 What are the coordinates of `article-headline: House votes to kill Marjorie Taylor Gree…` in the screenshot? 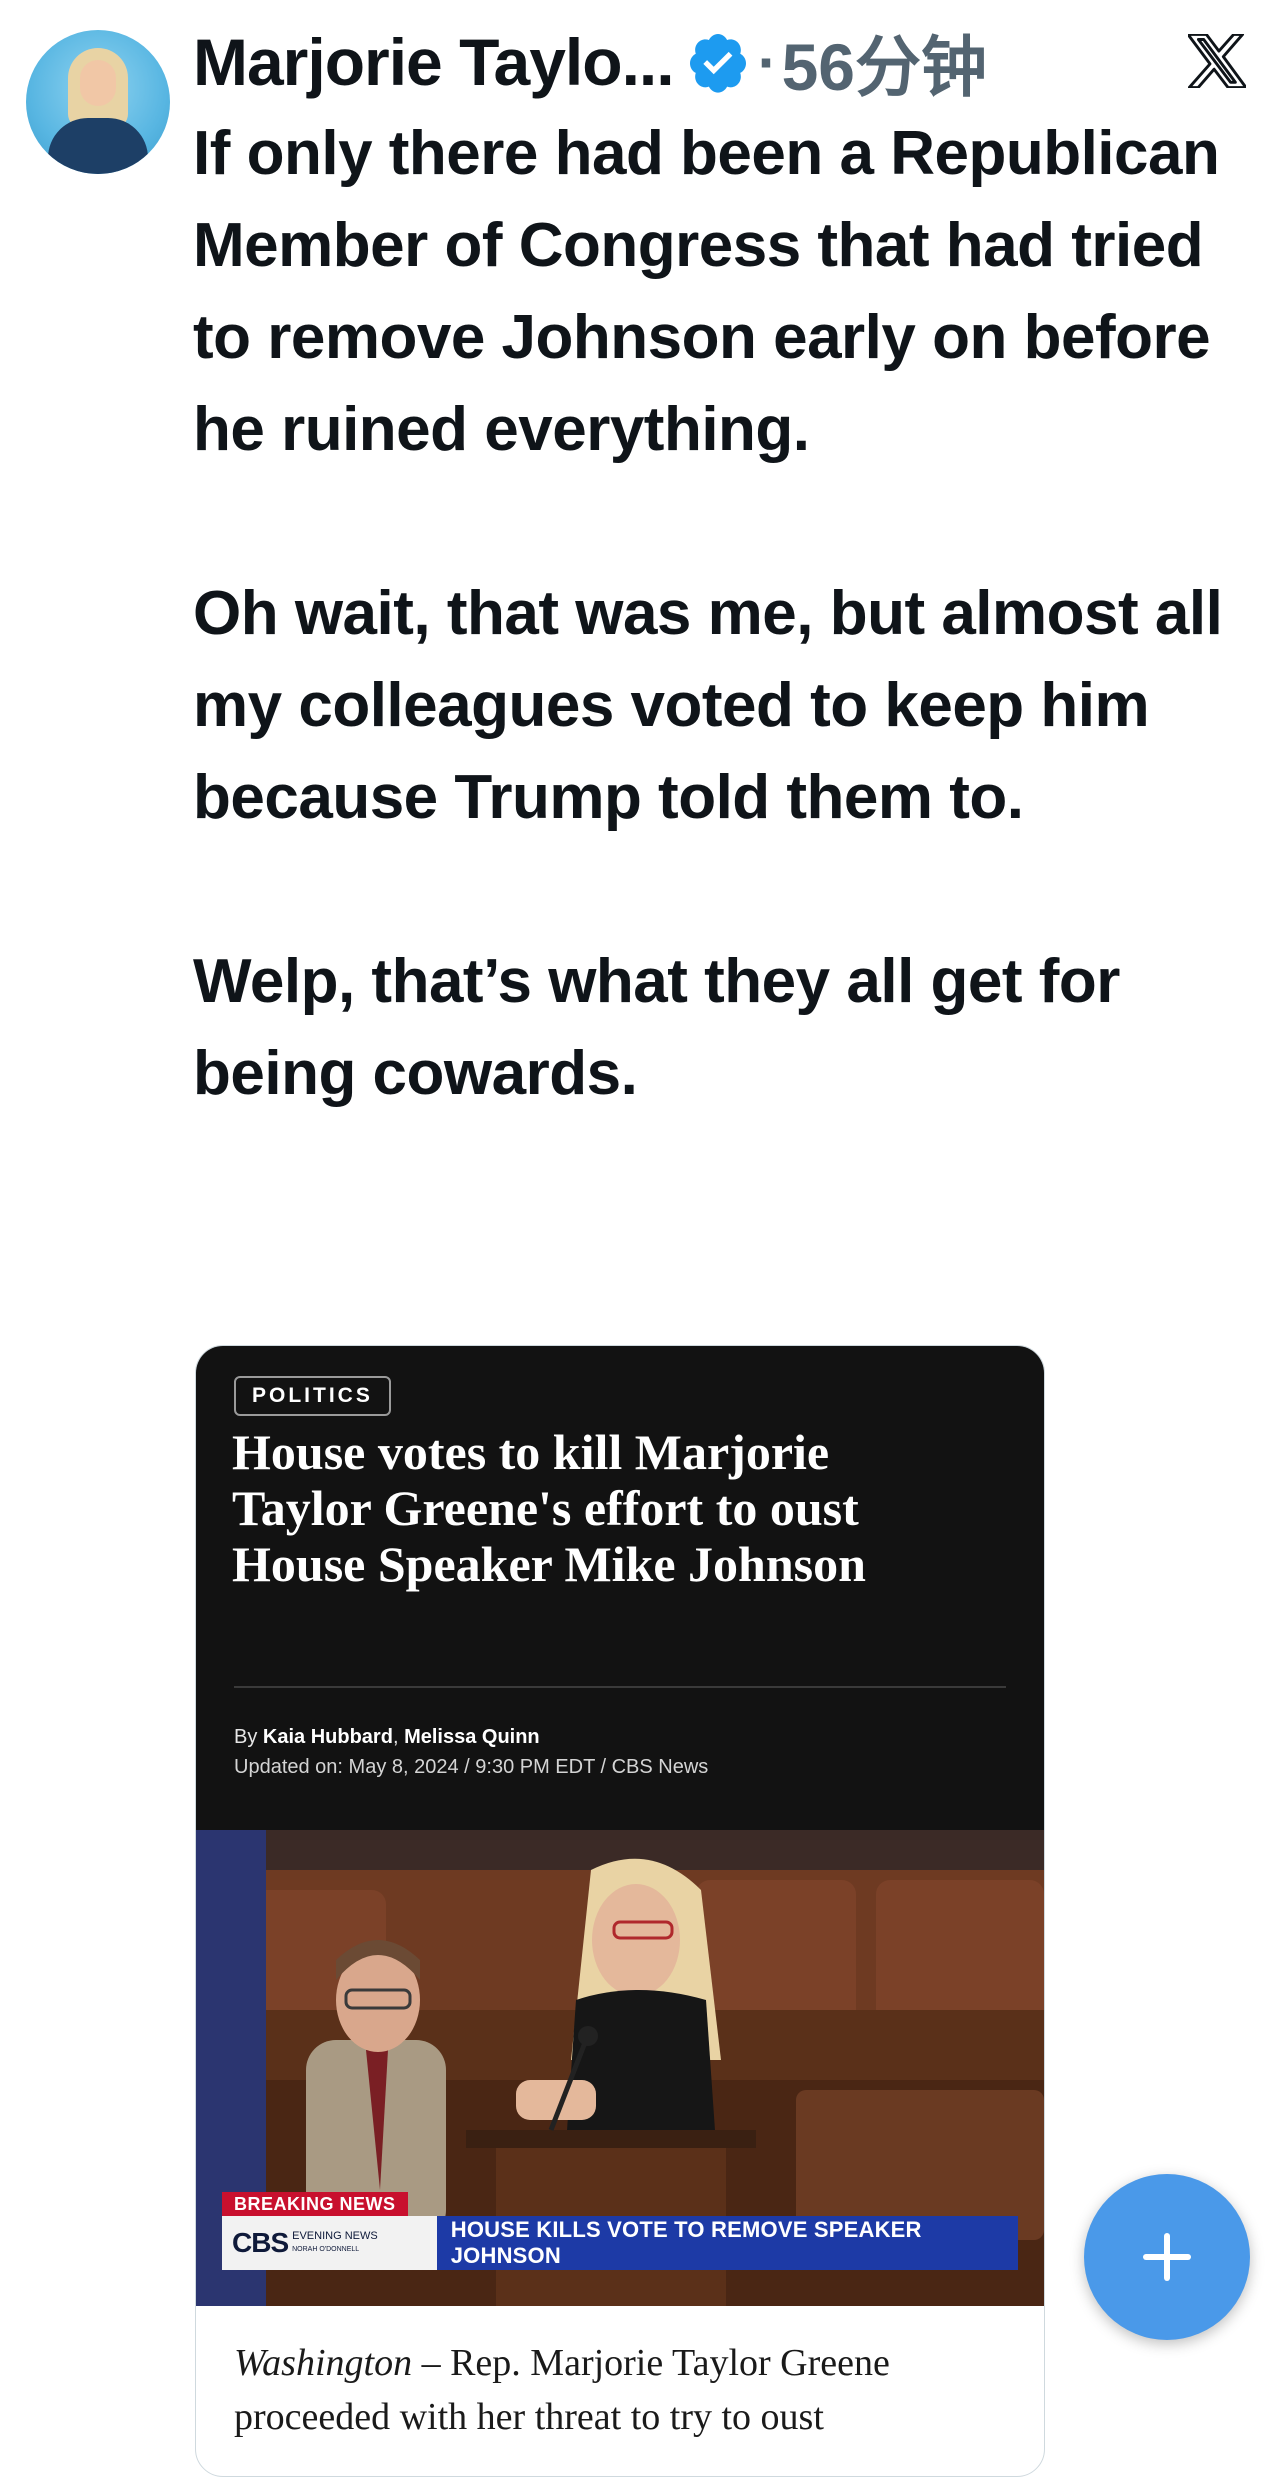 It's located at (582, 1508).